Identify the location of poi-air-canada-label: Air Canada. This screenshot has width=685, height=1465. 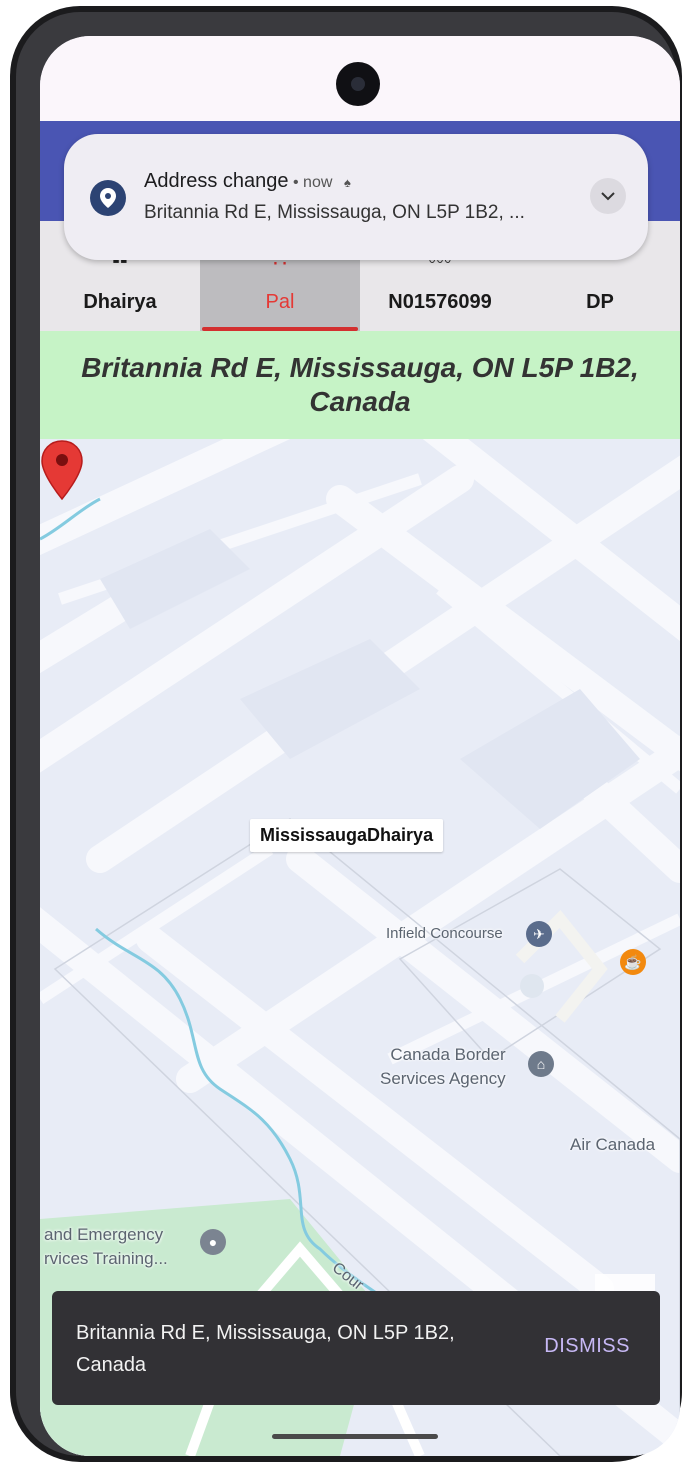
(612, 1145).